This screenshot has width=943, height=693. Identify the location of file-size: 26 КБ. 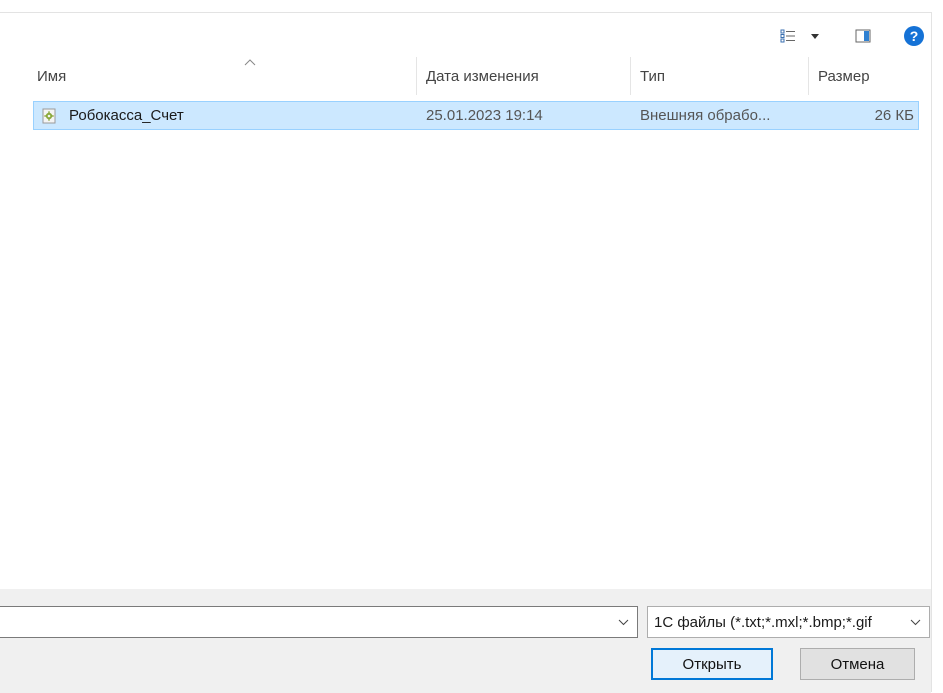
(894, 115).